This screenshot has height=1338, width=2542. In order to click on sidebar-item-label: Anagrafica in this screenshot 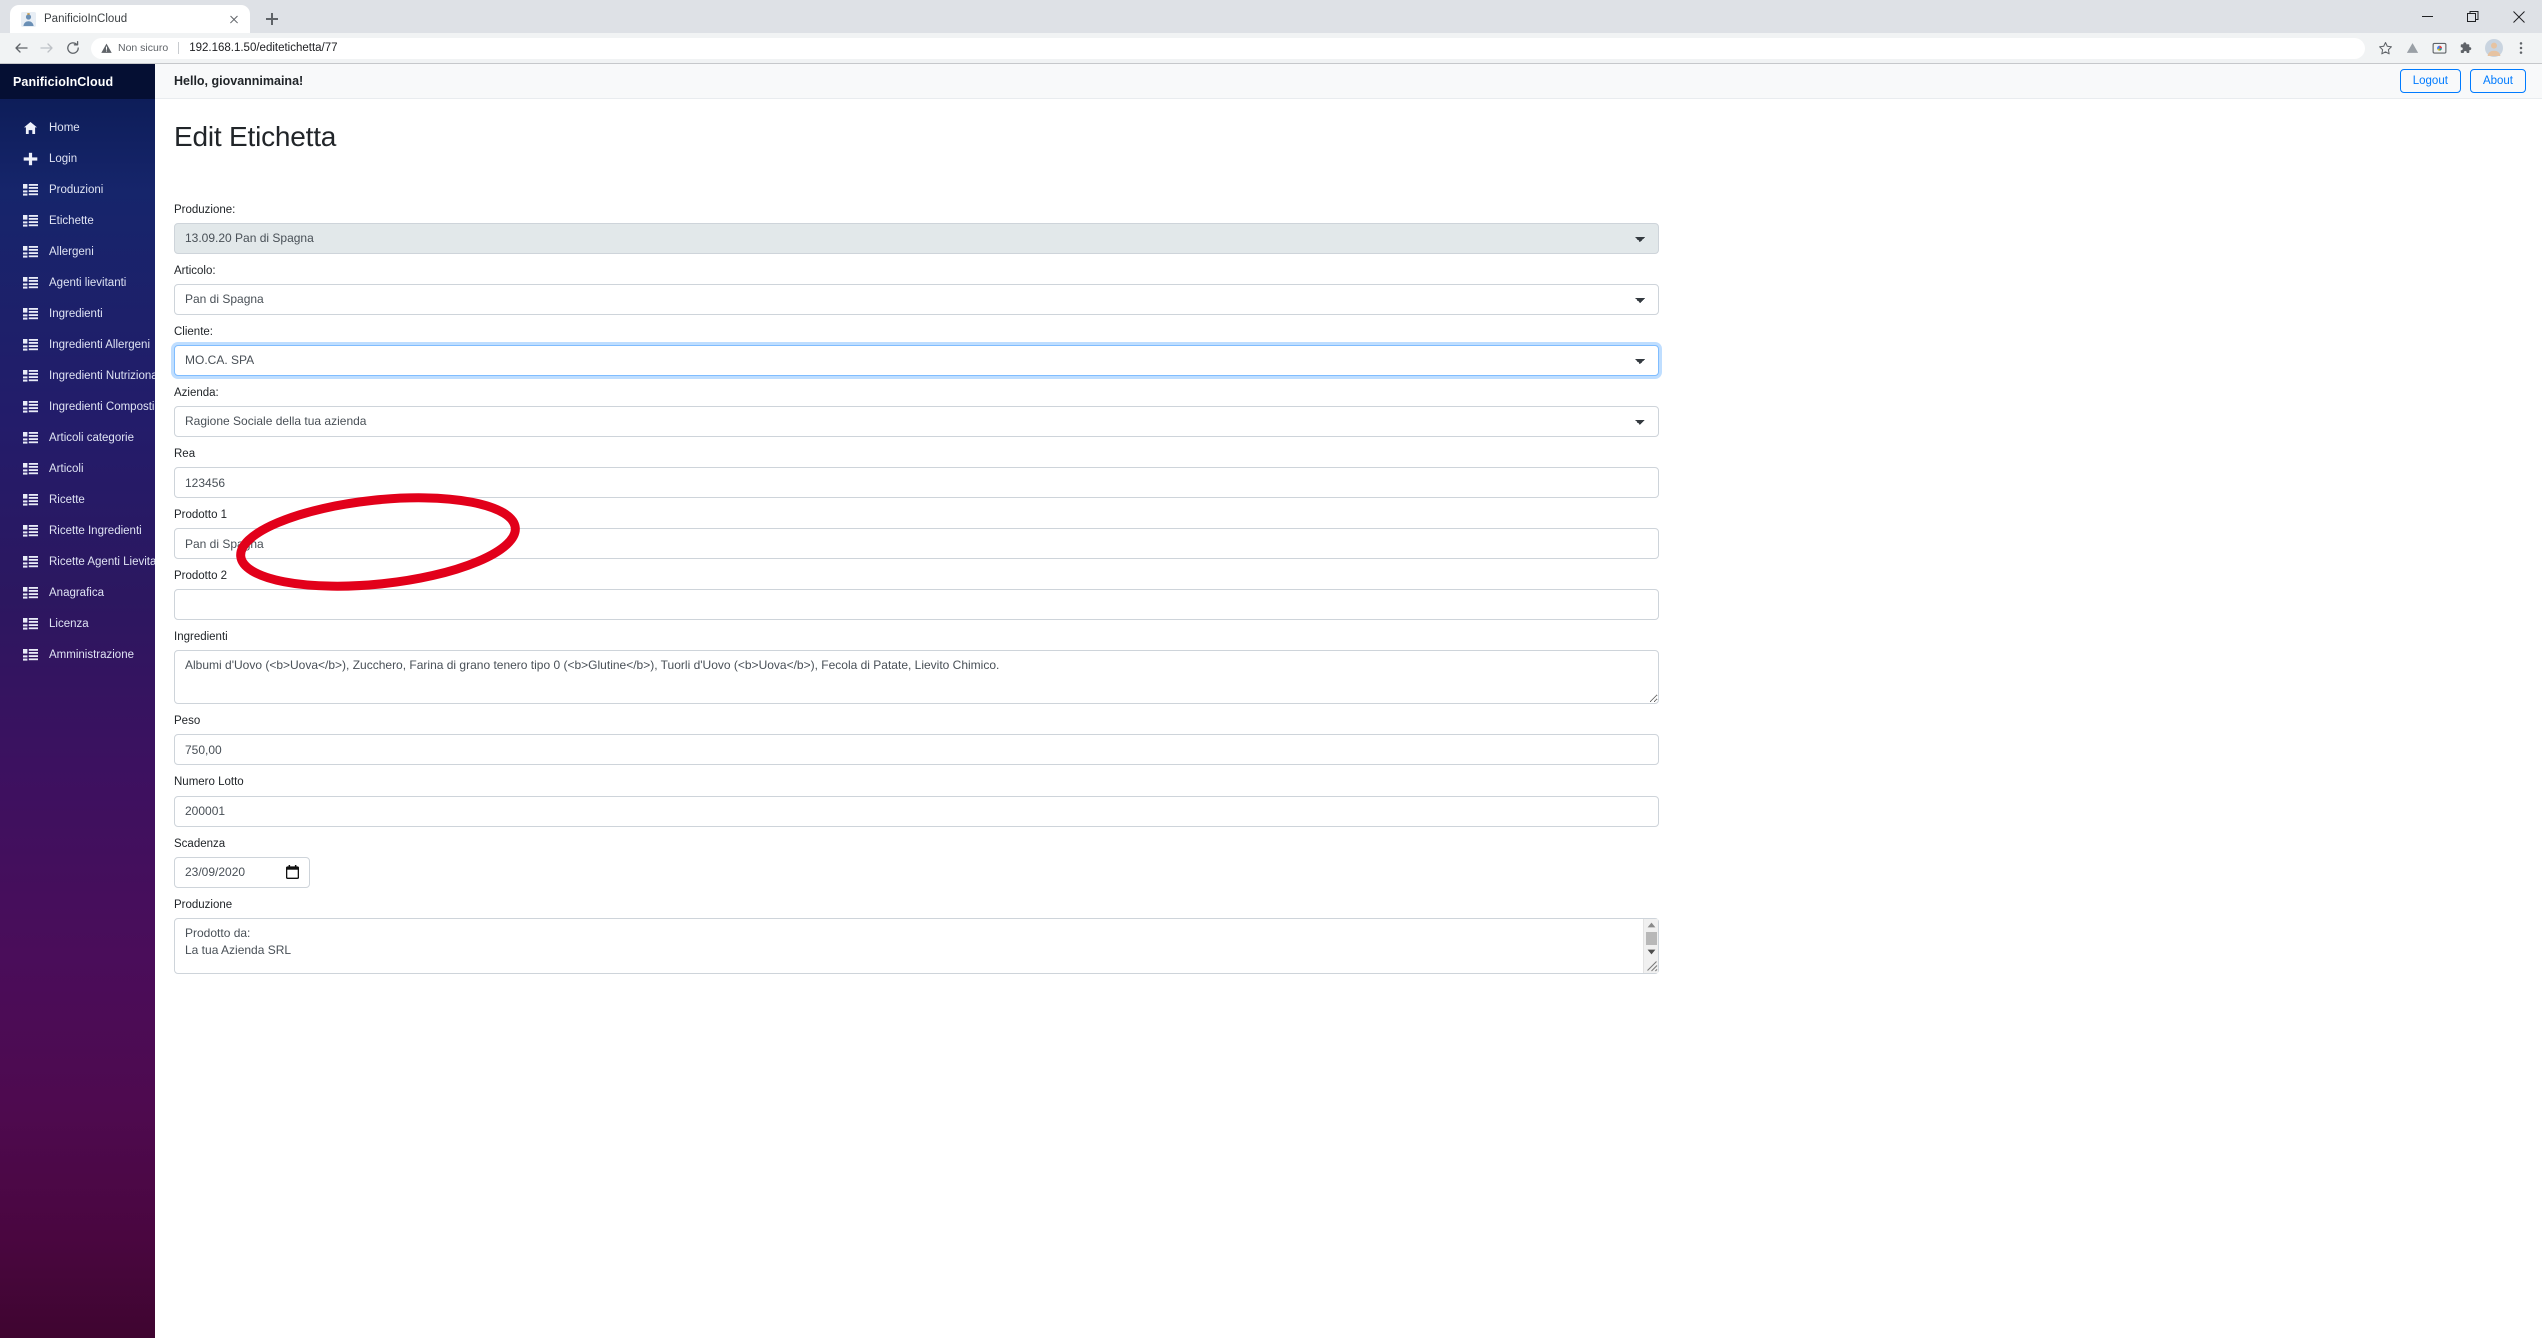, I will do `click(76, 592)`.